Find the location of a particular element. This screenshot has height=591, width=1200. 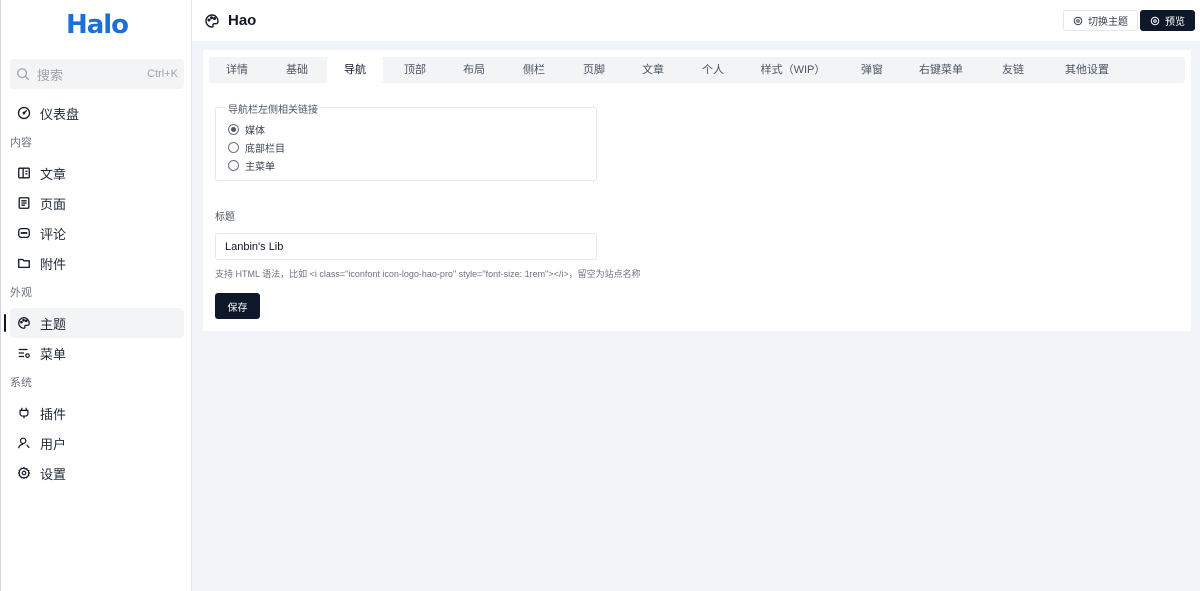

tab-context-menu: 右键菜单 is located at coordinates (941, 70).